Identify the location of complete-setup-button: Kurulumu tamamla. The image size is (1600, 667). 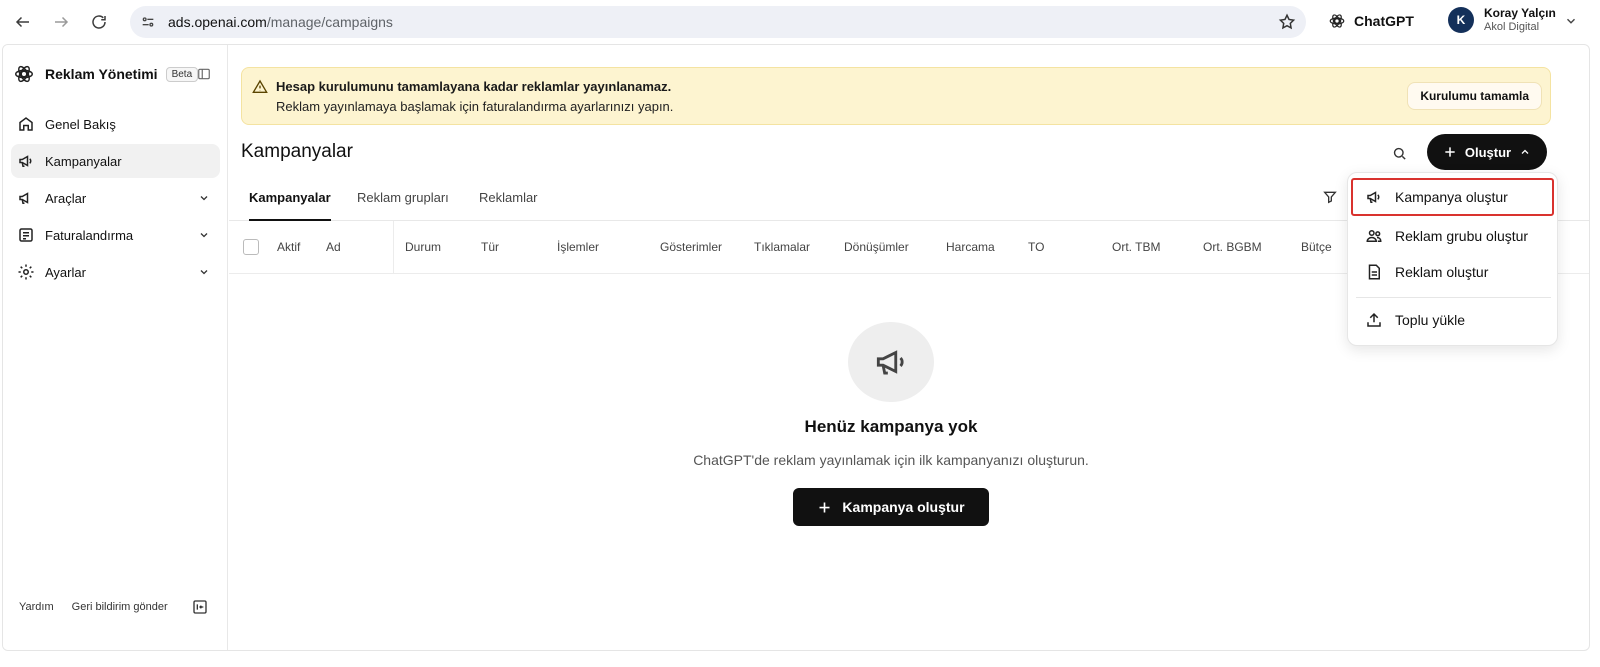
(1474, 96).